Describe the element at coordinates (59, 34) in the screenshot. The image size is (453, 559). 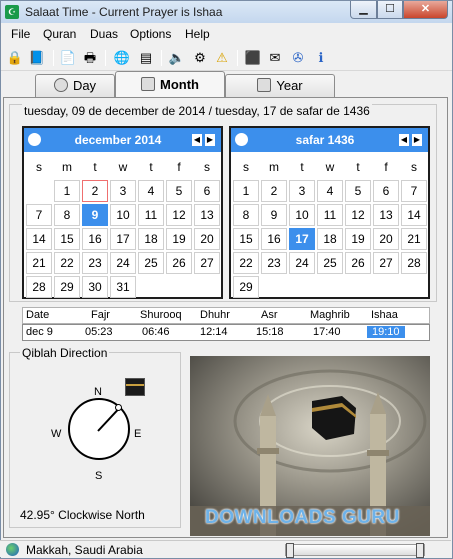
I see `menu-quran: Quran` at that location.